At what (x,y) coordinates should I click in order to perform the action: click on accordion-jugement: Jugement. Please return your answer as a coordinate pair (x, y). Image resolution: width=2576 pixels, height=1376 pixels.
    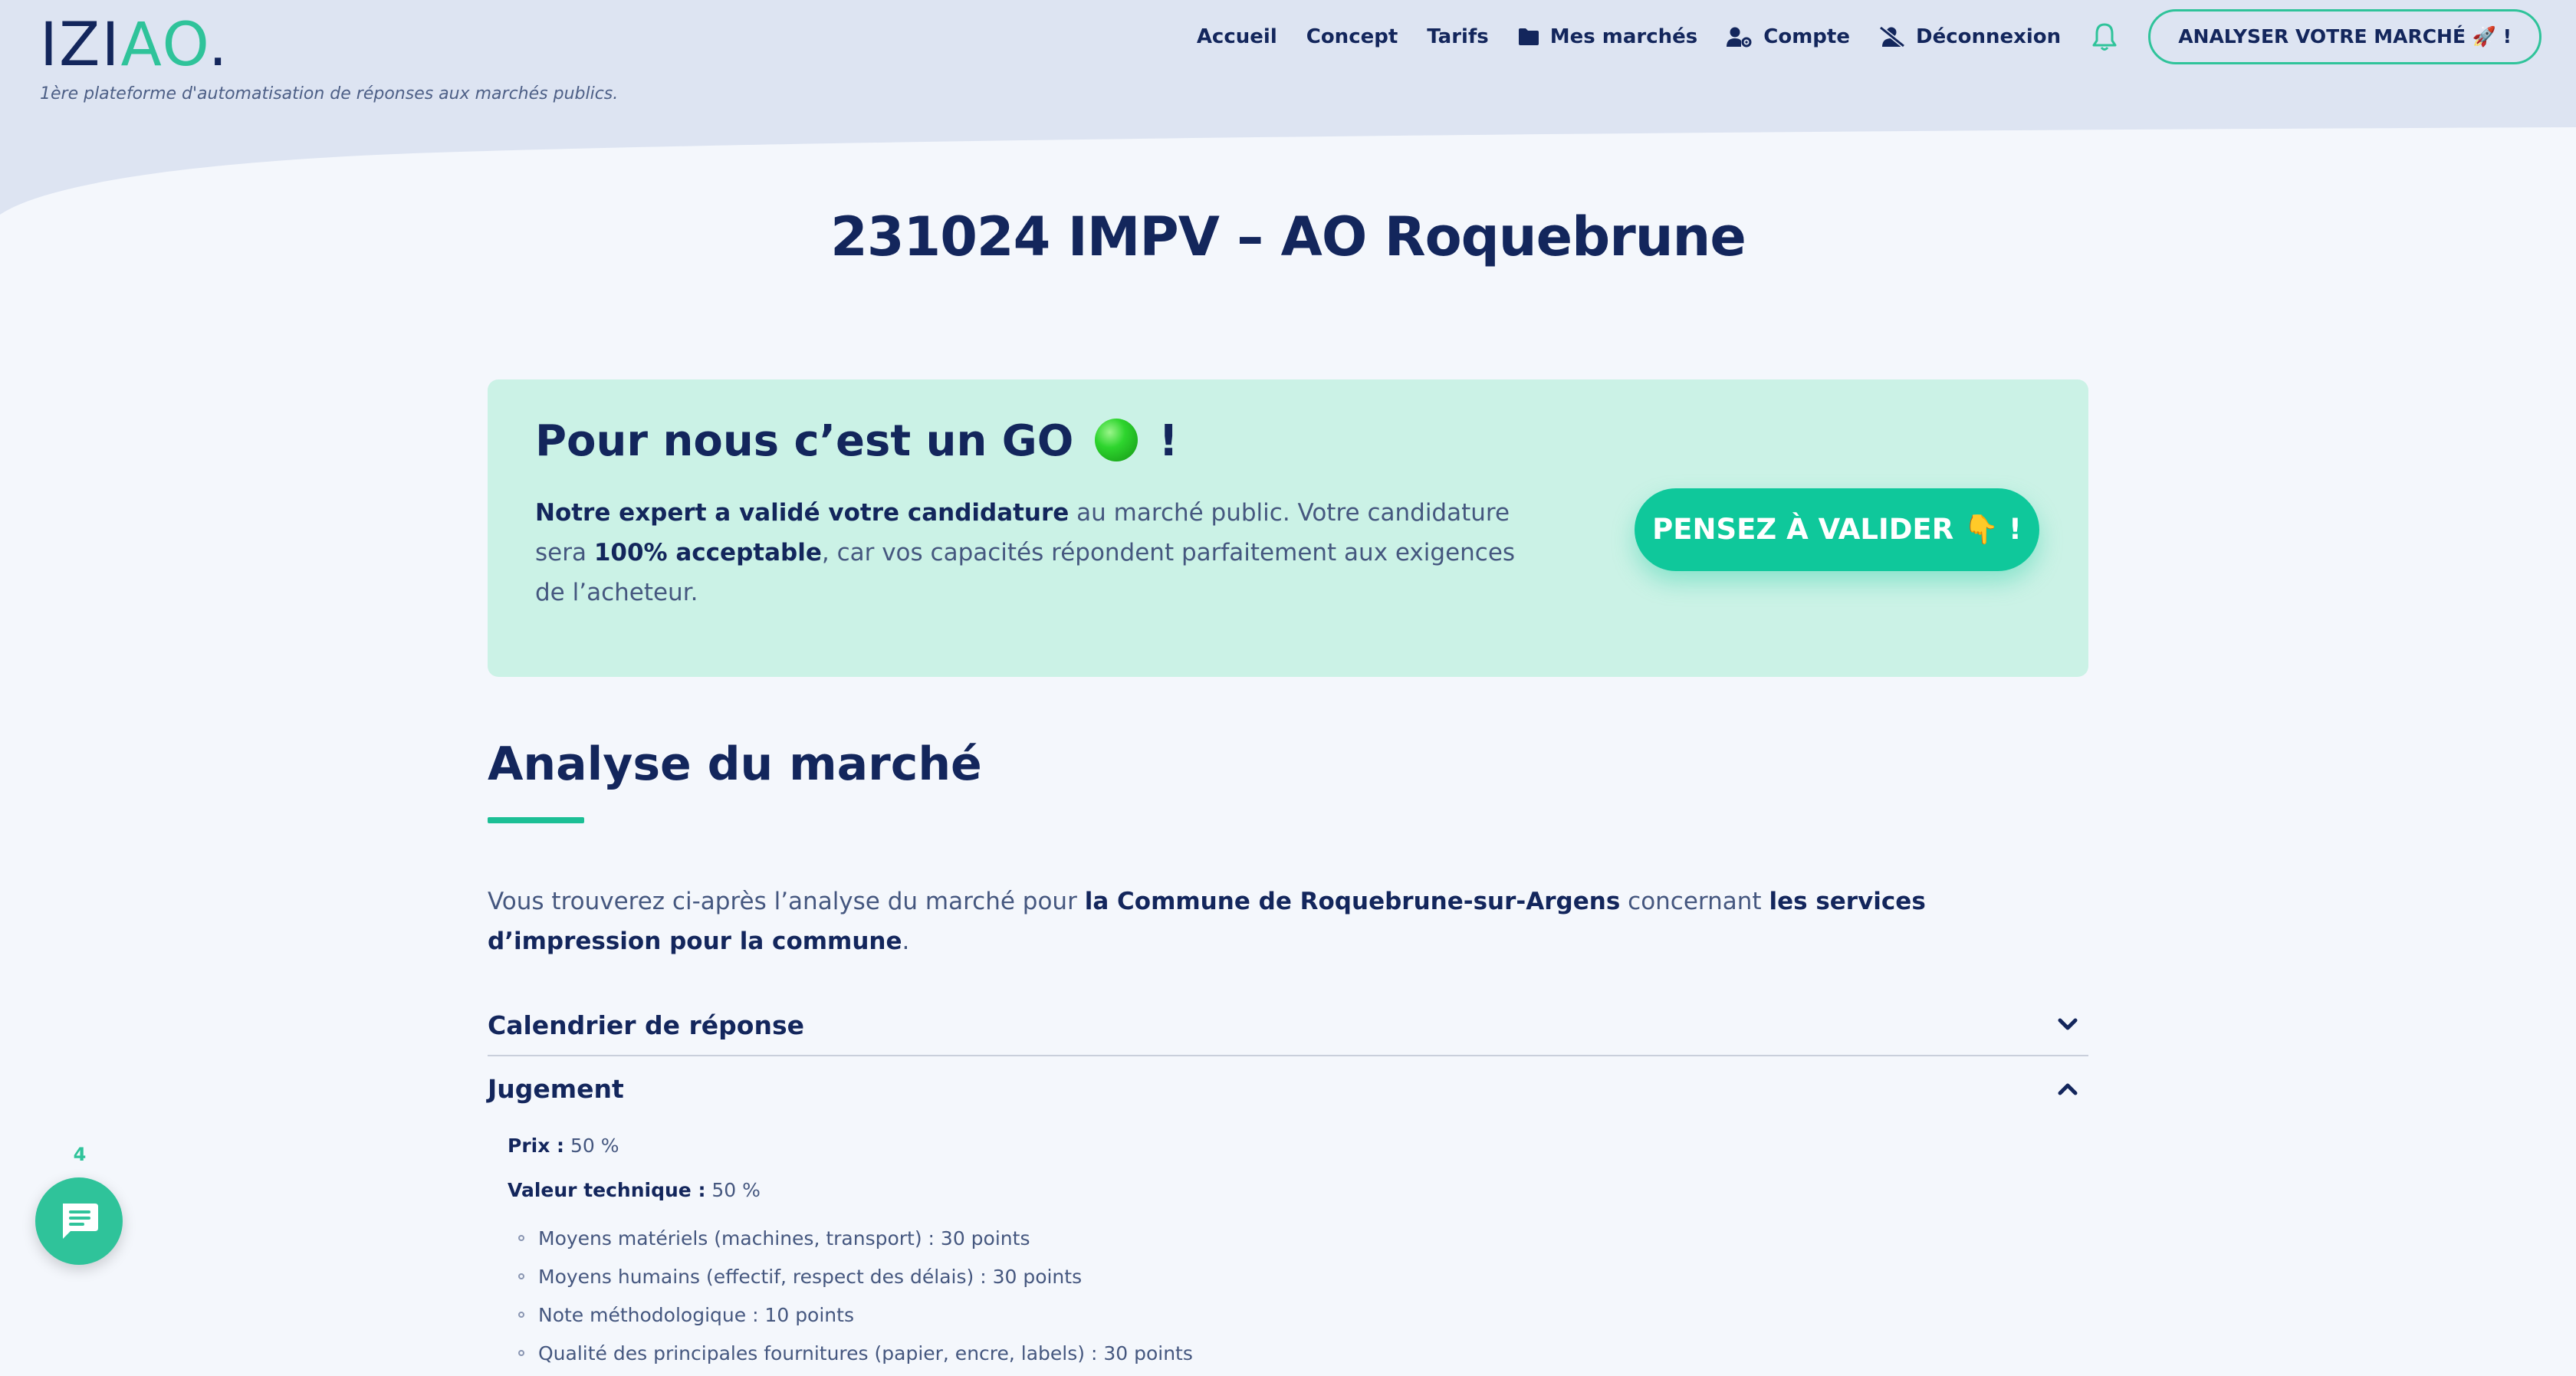
    Looking at the image, I should click on (1288, 1088).